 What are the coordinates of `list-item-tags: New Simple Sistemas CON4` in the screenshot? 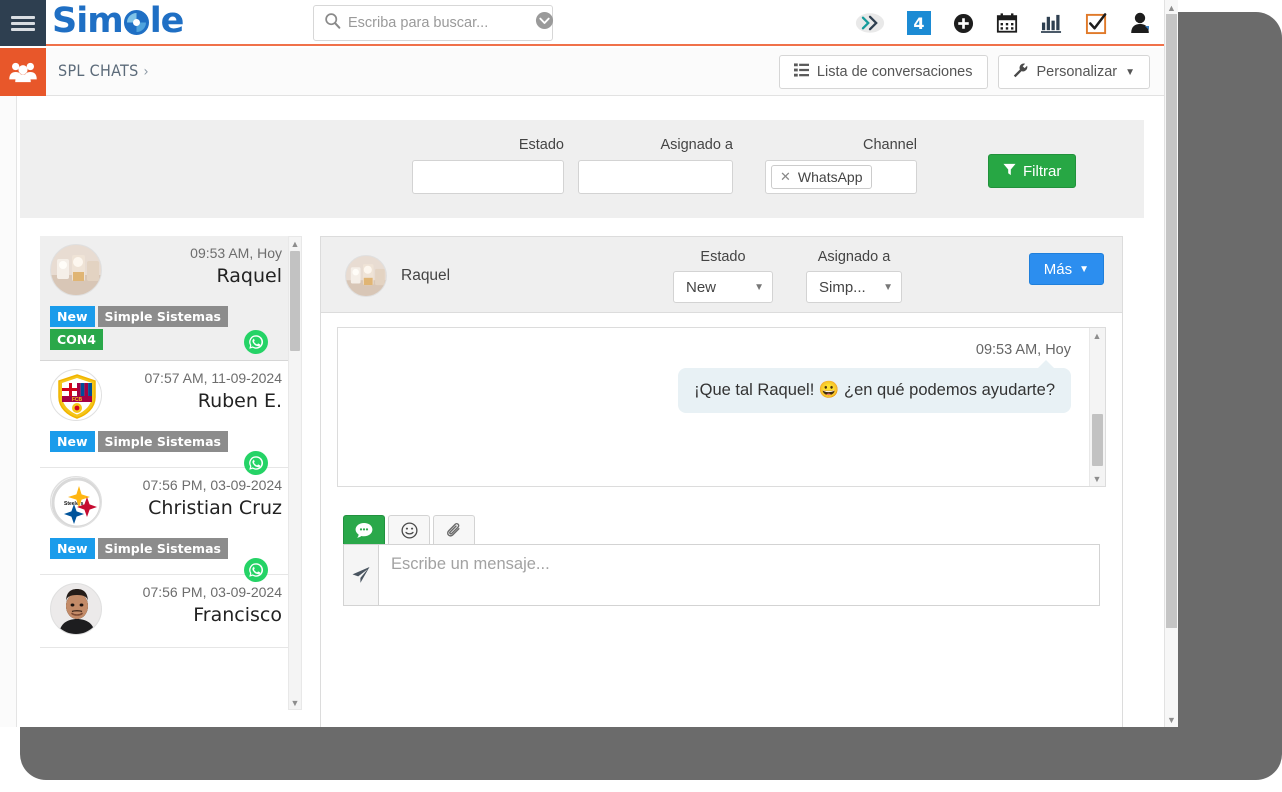 It's located at (166, 330).